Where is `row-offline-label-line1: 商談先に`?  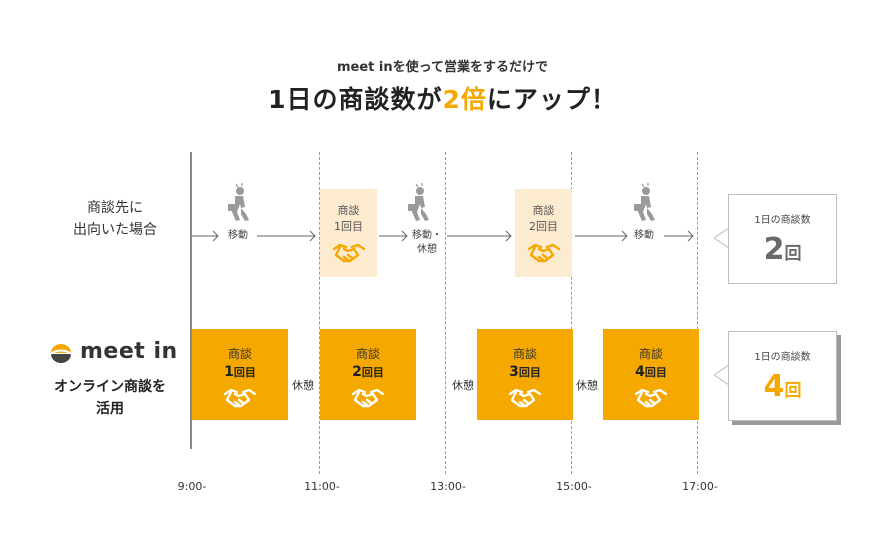
row-offline-label-line1: 商談先に is located at coordinates (115, 208).